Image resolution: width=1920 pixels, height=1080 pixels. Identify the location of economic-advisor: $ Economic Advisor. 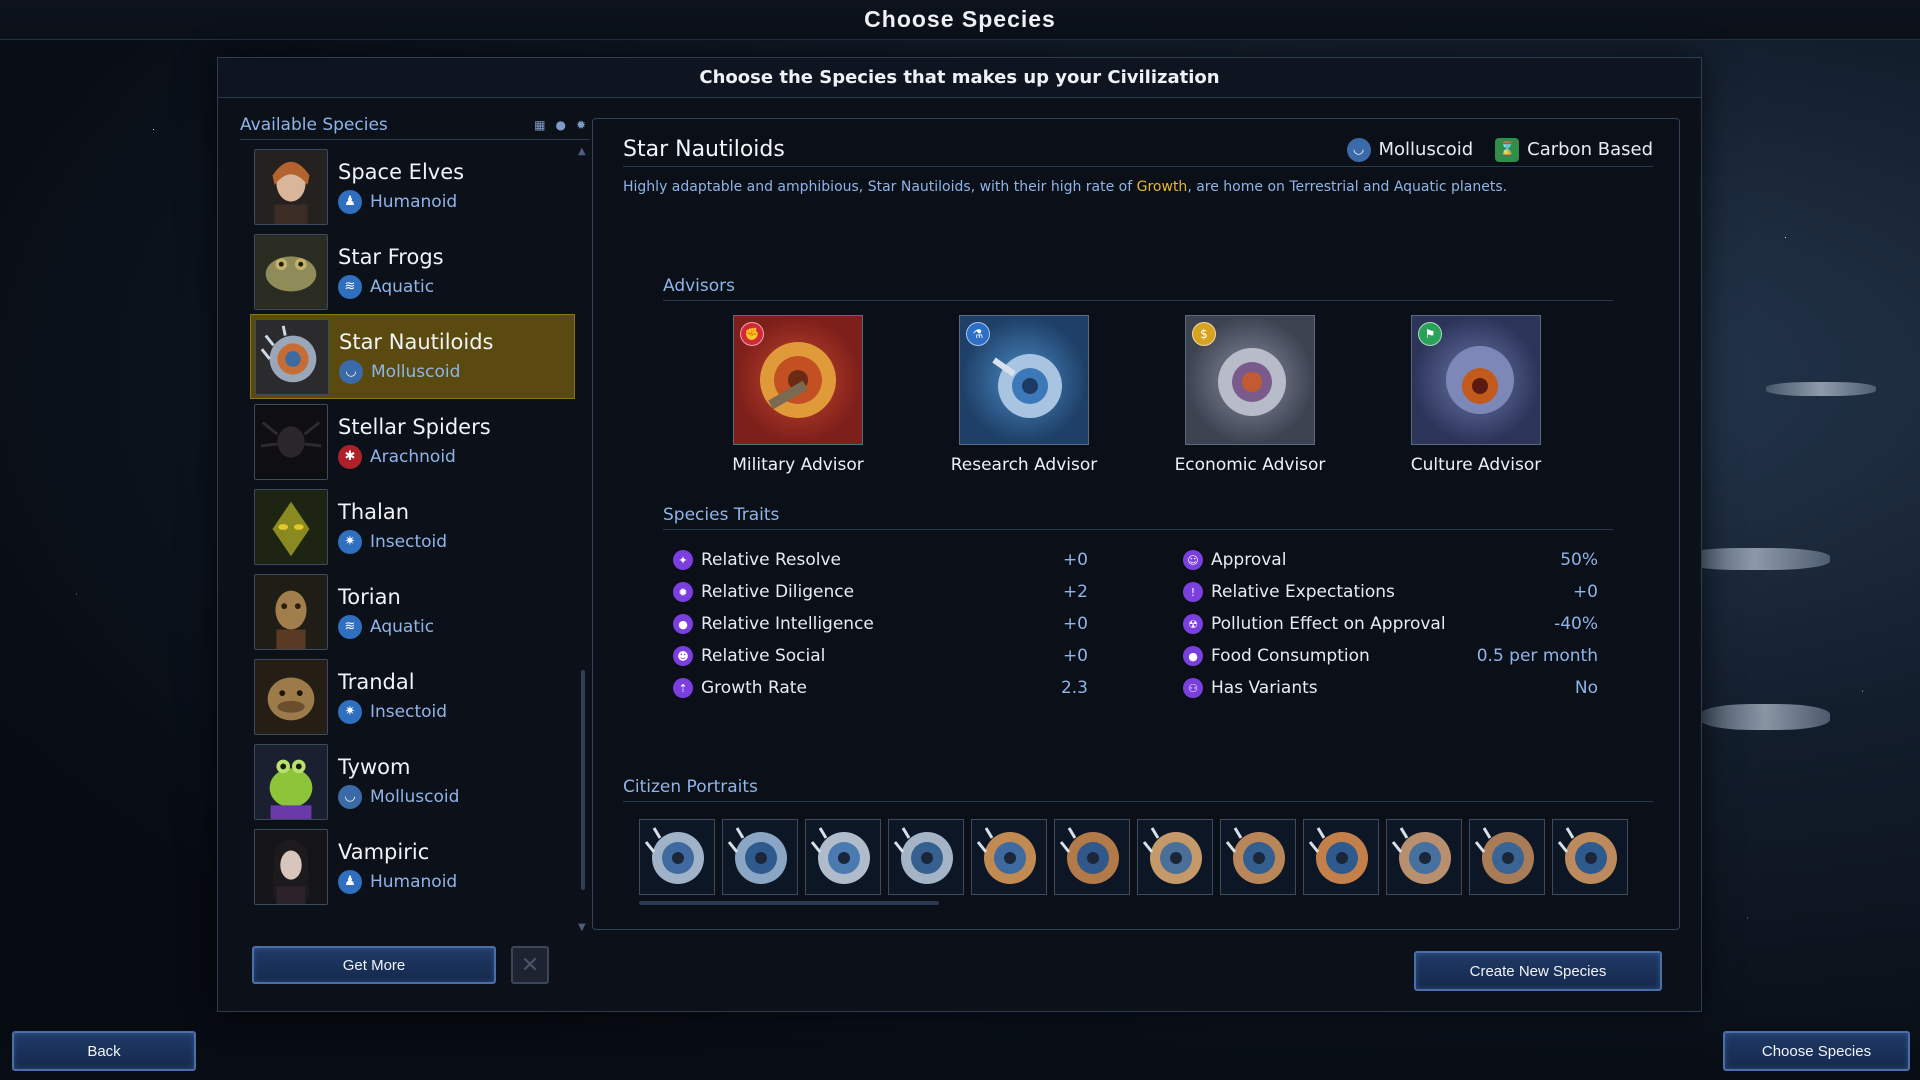
(1250, 395).